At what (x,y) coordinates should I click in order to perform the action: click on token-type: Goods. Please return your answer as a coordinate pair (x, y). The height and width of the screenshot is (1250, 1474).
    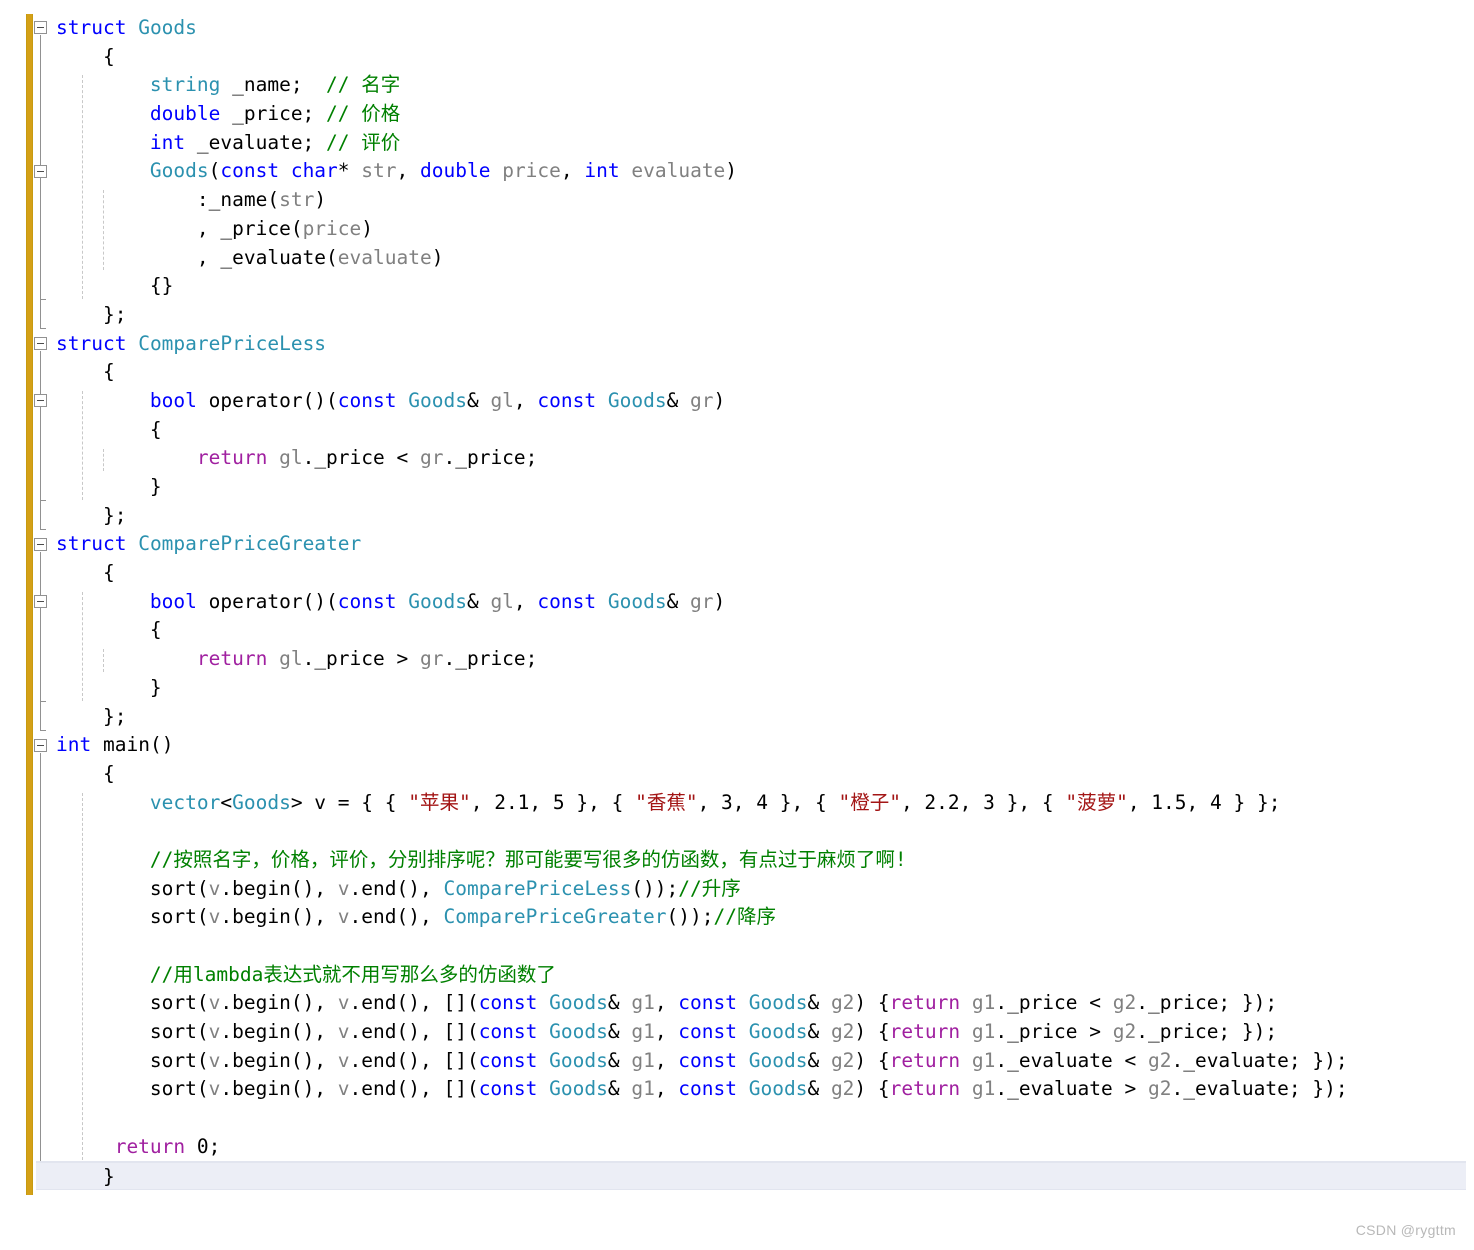
    Looking at the image, I should click on (437, 400).